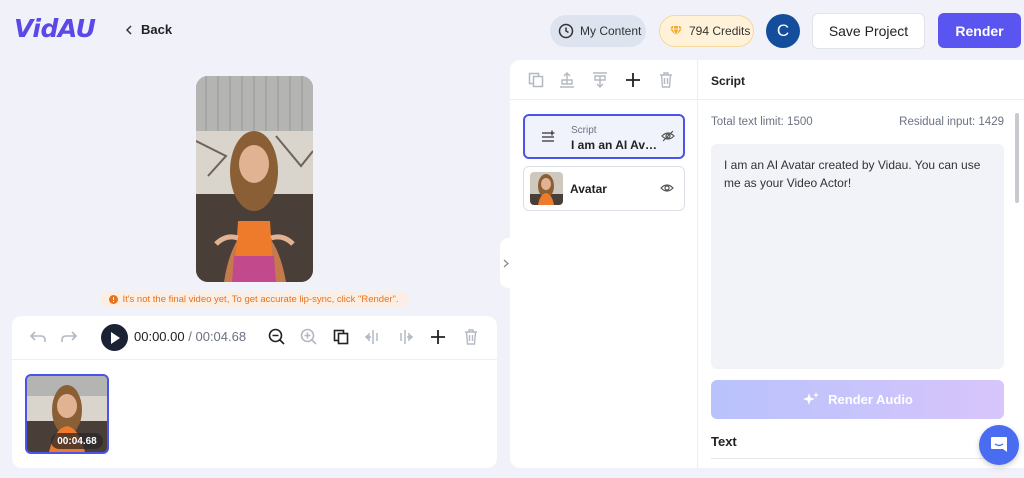  What do you see at coordinates (617, 145) in the screenshot?
I see `layer-title: I am an AI Avatar created by Vidau.` at bounding box center [617, 145].